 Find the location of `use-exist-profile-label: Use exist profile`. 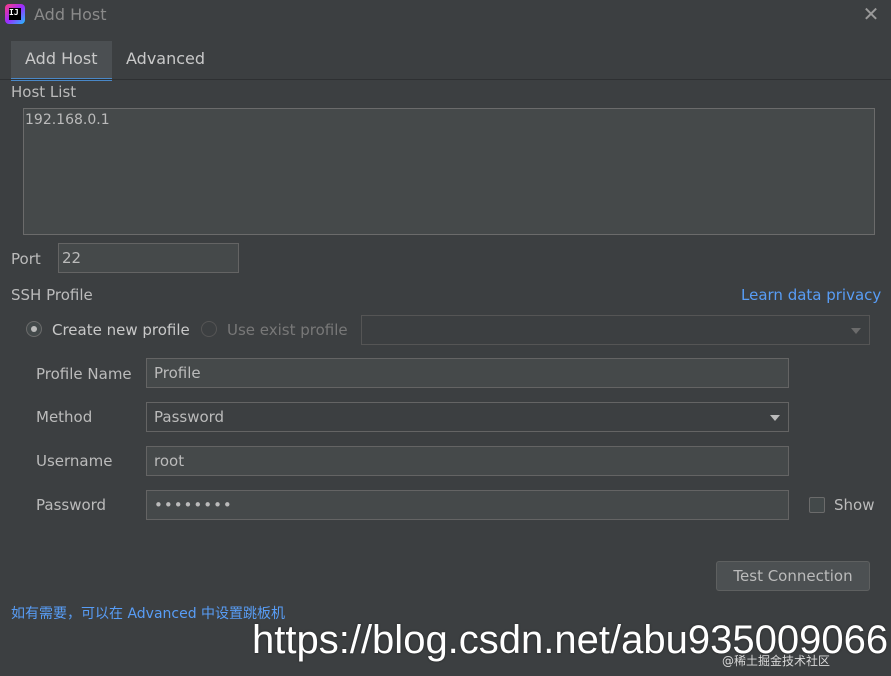

use-exist-profile-label: Use exist profile is located at coordinates (287, 330).